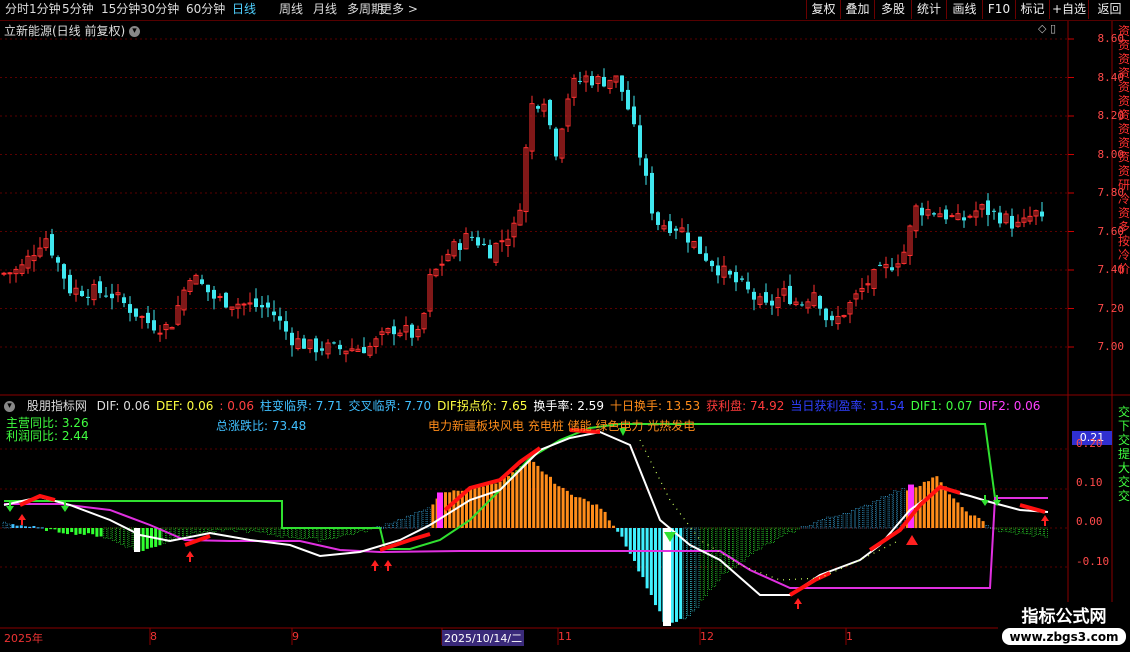 This screenshot has height=652, width=1130. What do you see at coordinates (912, 540) in the screenshot?
I see `buy-marker-icon` at bounding box center [912, 540].